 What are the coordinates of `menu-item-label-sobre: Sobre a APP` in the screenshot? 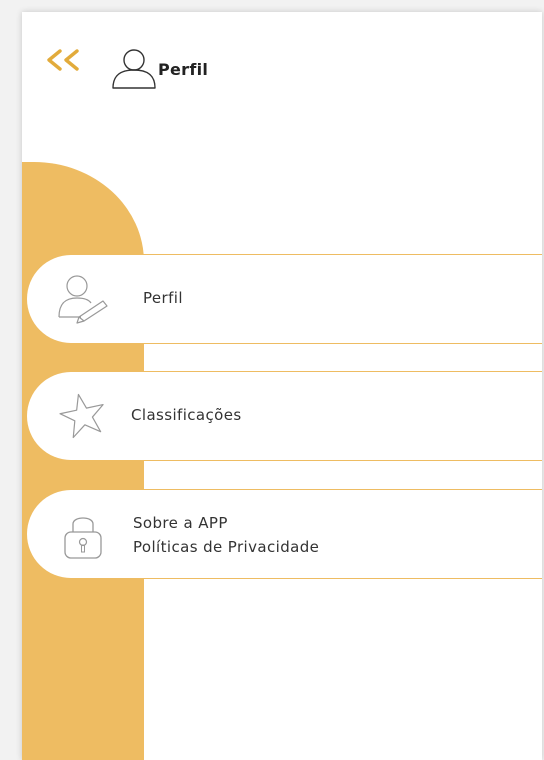 It's located at (180, 523).